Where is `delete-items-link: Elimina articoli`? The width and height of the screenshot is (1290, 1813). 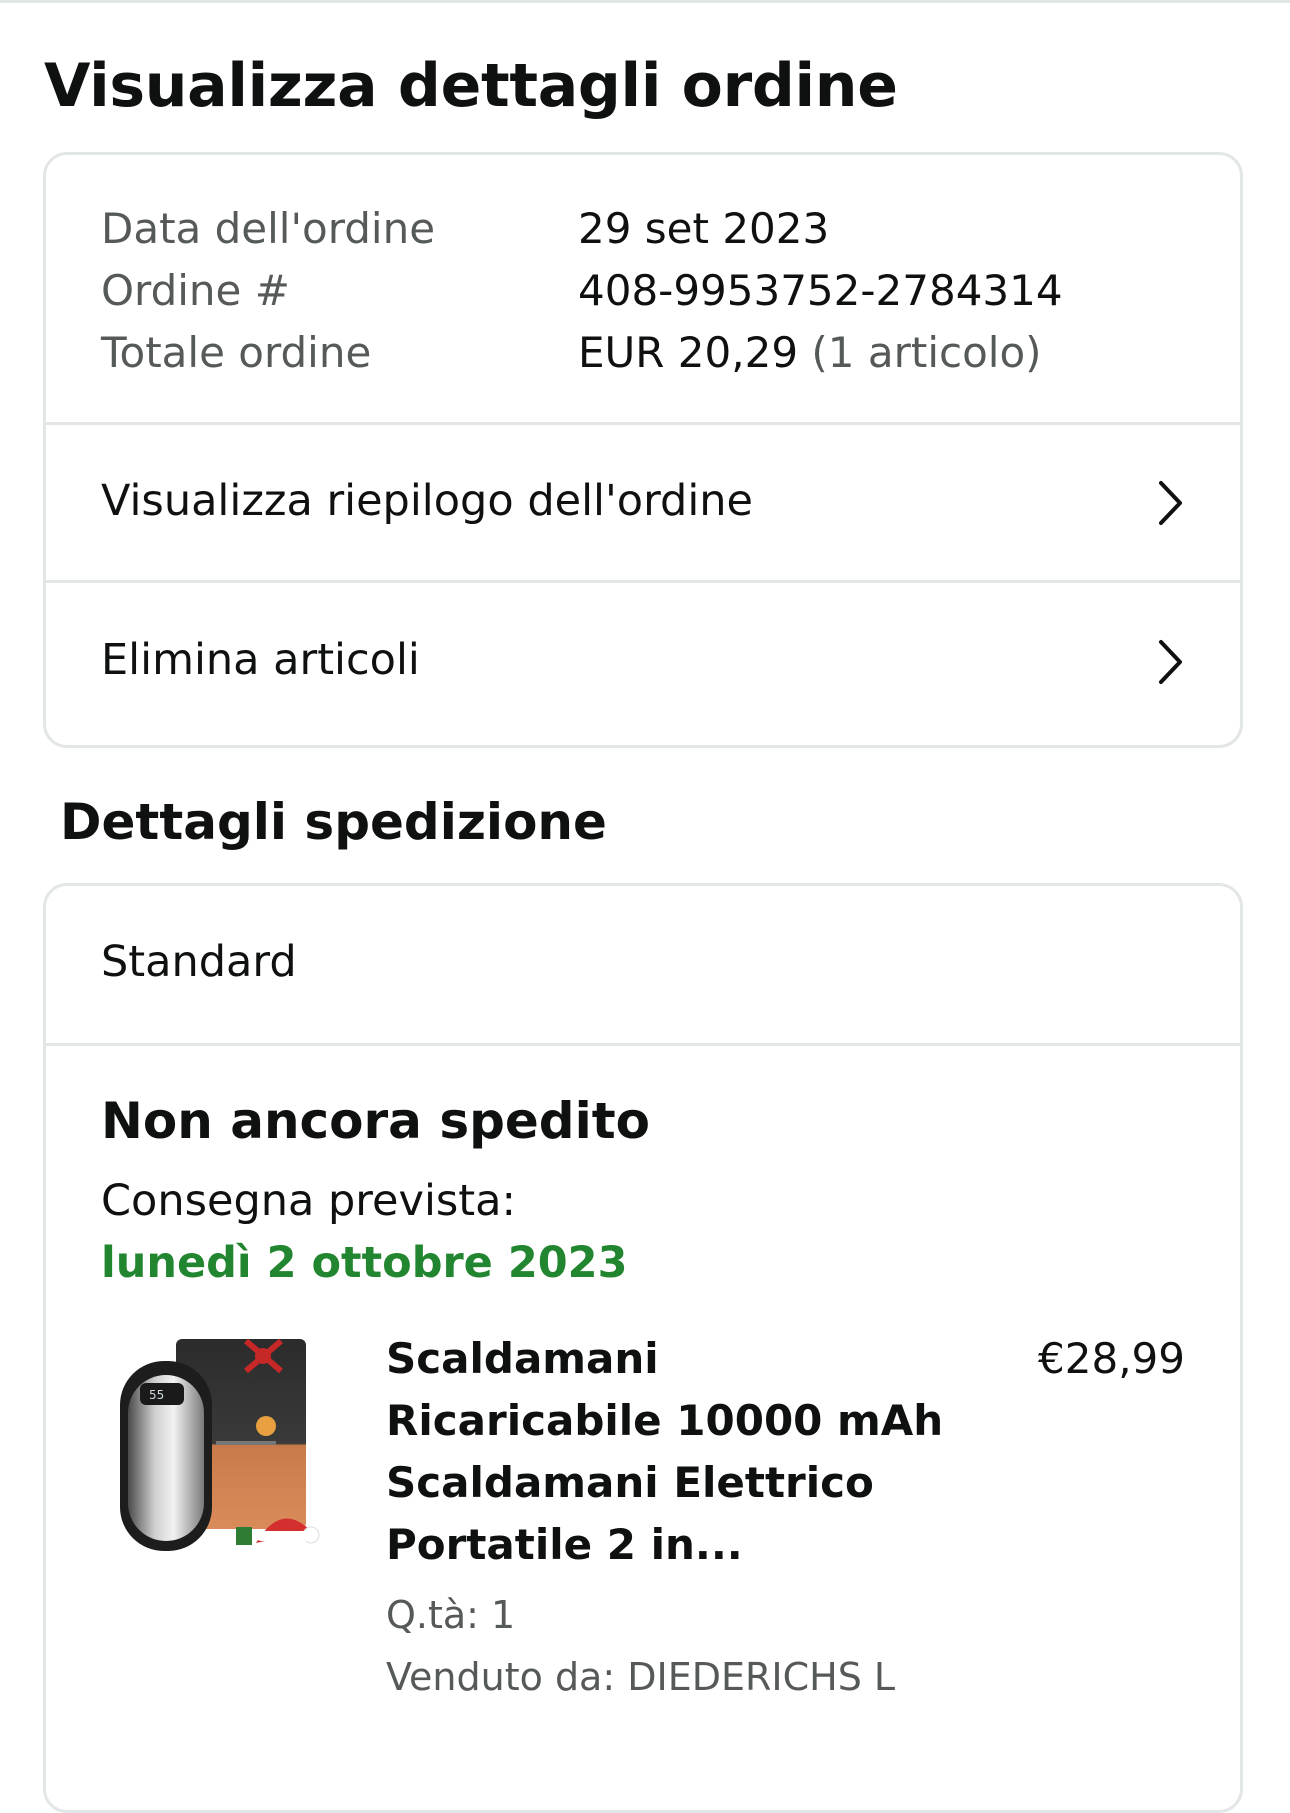 delete-items-link: Elimina articoli is located at coordinates (643, 663).